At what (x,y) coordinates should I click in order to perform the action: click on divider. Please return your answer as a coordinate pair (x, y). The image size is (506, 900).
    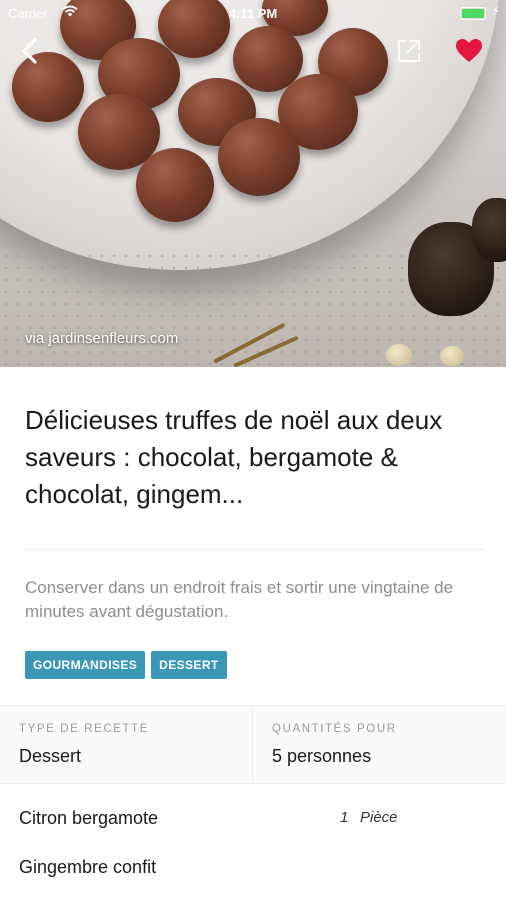
    Looking at the image, I should click on (255, 549).